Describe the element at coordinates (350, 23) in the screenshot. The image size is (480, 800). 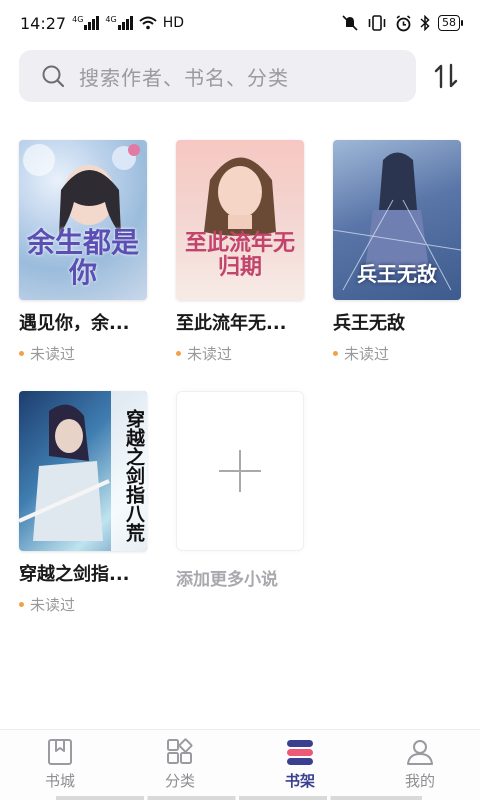
I see `mute-icon` at that location.